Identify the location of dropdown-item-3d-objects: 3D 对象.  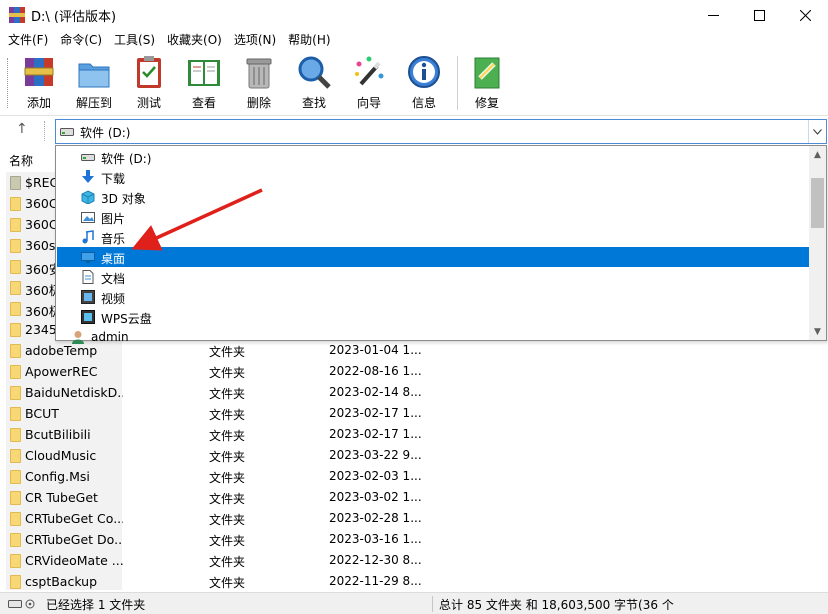
(433, 197).